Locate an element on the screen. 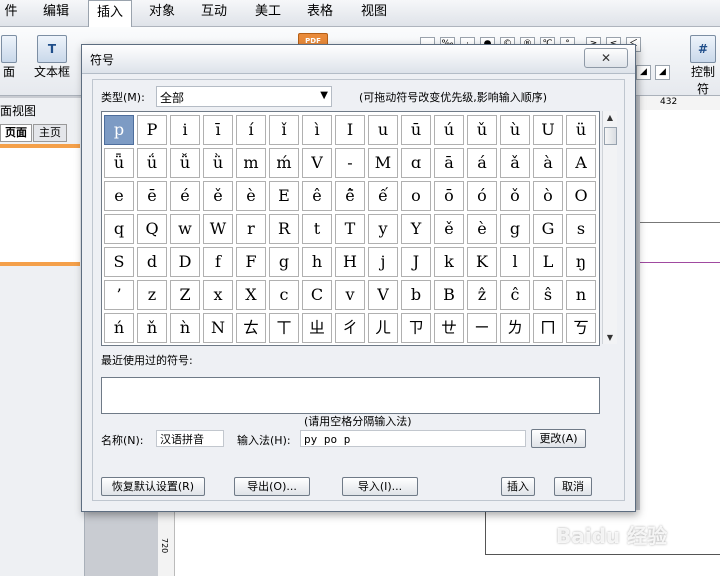 This screenshot has height=576, width=720. symbol-cell: ㄌ is located at coordinates (515, 328).